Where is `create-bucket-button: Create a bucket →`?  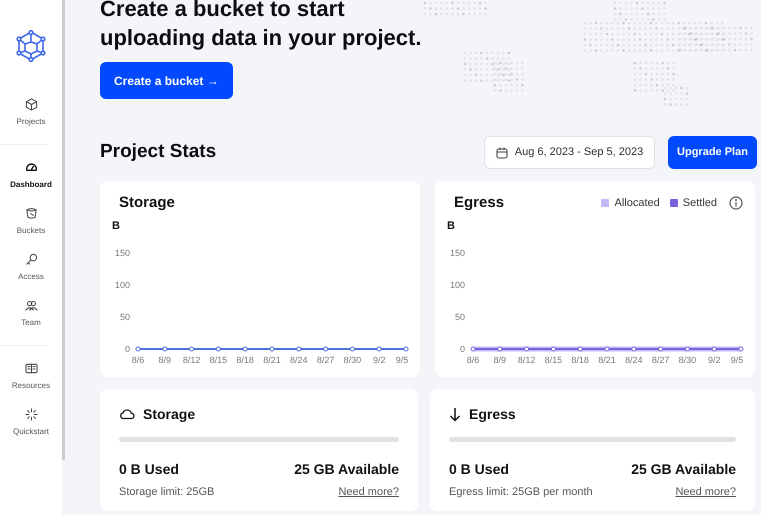
create-bucket-button: Create a bucket → is located at coordinates (166, 80).